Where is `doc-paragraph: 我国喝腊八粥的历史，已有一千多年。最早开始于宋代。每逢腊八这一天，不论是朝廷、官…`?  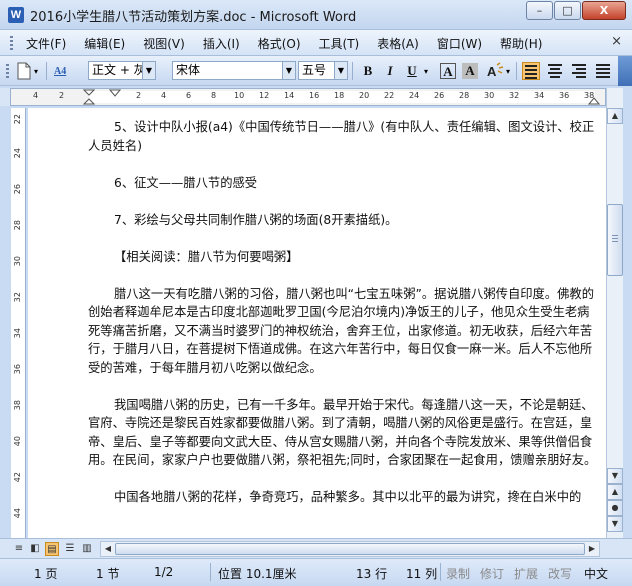
doc-paragraph: 我国喝腊八粥的历史，已有一千多年。最早开始于宋代。每逢腊八这一天，不论是朝廷、官… is located at coordinates (342, 432).